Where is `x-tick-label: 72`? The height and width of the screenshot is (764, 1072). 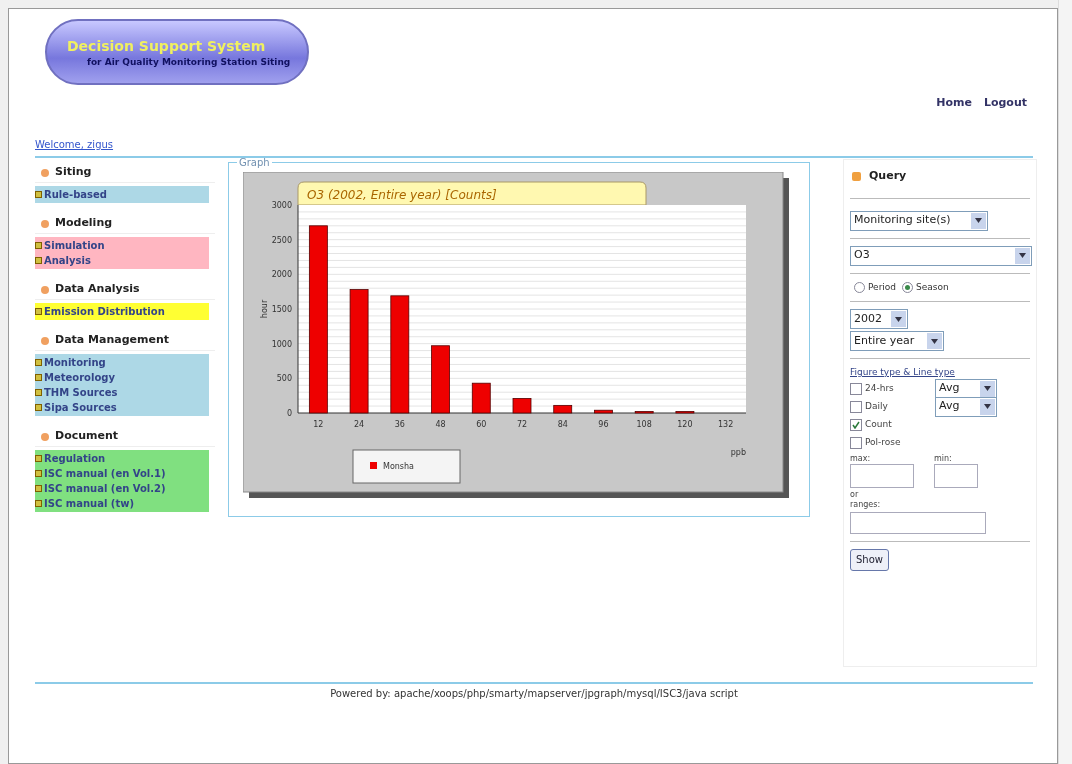 x-tick-label: 72 is located at coordinates (522, 424).